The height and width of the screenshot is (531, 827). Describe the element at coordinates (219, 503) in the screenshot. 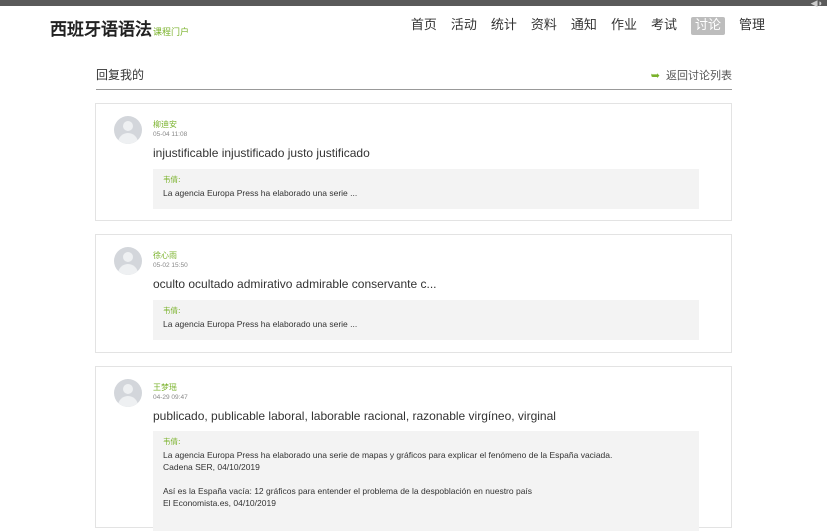

I see `quoted-text-line: El Economista.es, 04/10/2019` at that location.